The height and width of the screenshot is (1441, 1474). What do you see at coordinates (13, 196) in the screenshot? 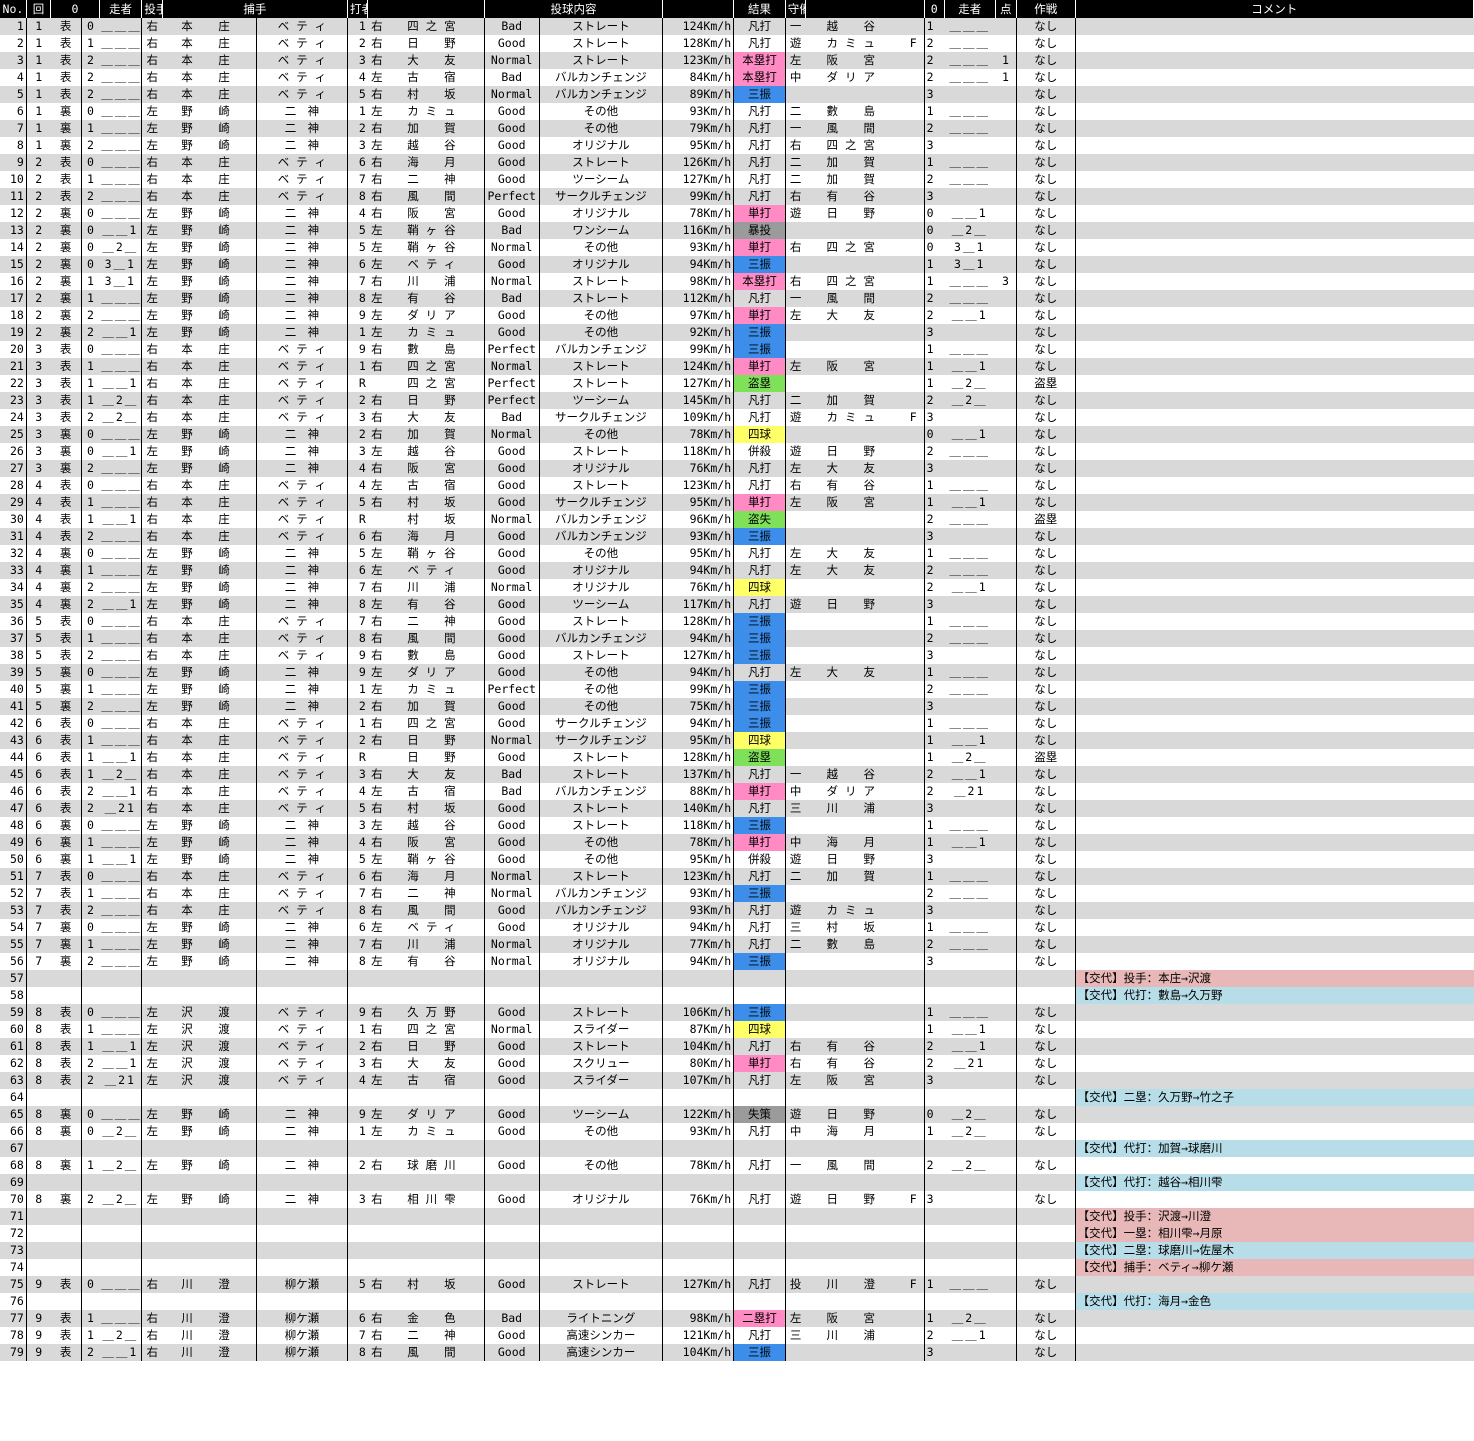
I see `row-number-cell: 11` at bounding box center [13, 196].